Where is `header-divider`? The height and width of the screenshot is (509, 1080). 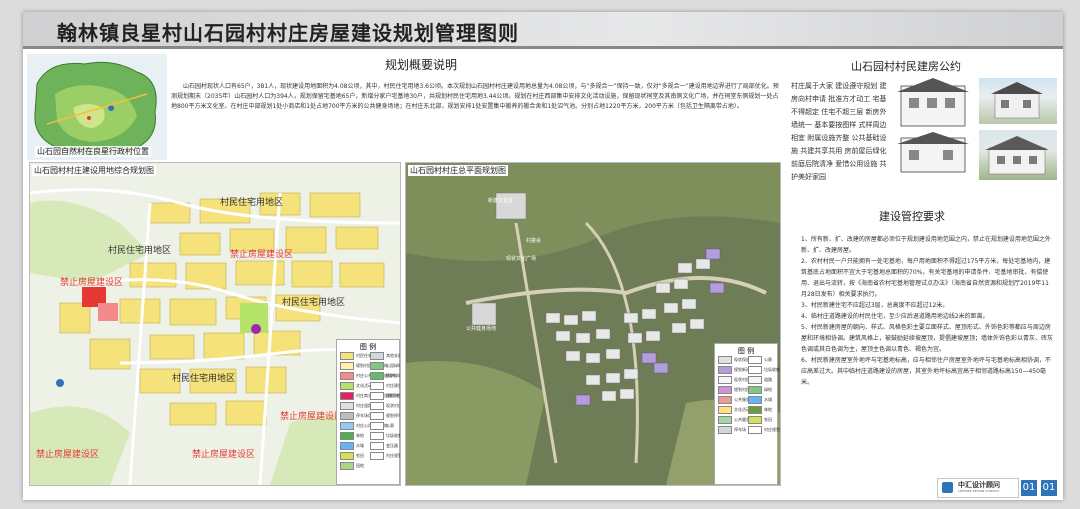 header-divider is located at coordinates (543, 47).